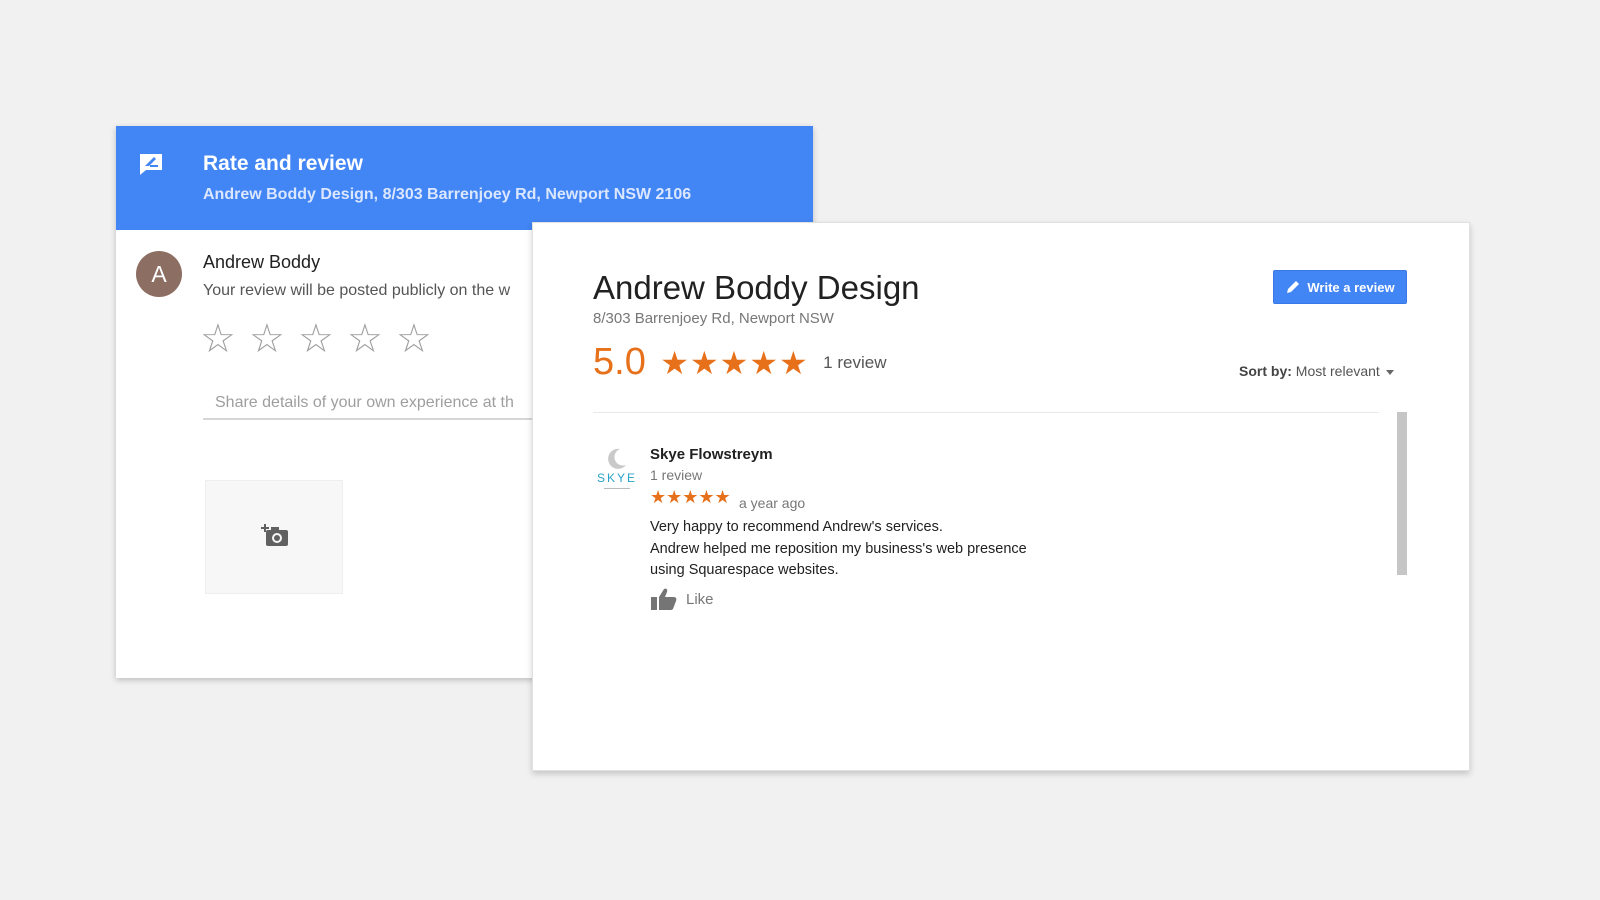 The width and height of the screenshot is (1600, 900). Describe the element at coordinates (690, 497) in the screenshot. I see `review-stars: ★★★★★` at that location.